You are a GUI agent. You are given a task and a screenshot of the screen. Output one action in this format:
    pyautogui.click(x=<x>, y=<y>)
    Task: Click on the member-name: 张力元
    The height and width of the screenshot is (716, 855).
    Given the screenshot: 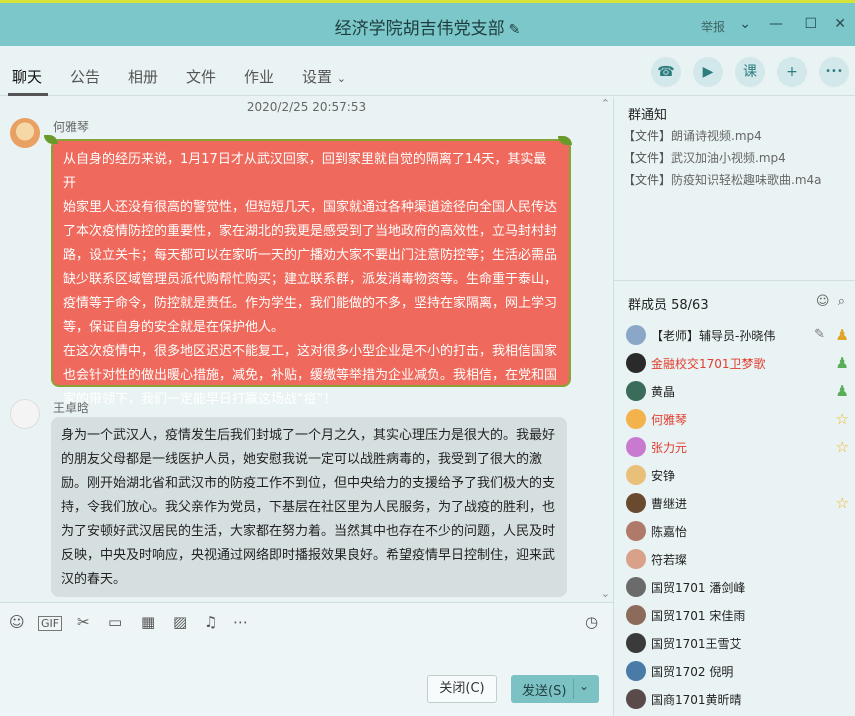 What is the action you would take?
    pyautogui.click(x=669, y=448)
    